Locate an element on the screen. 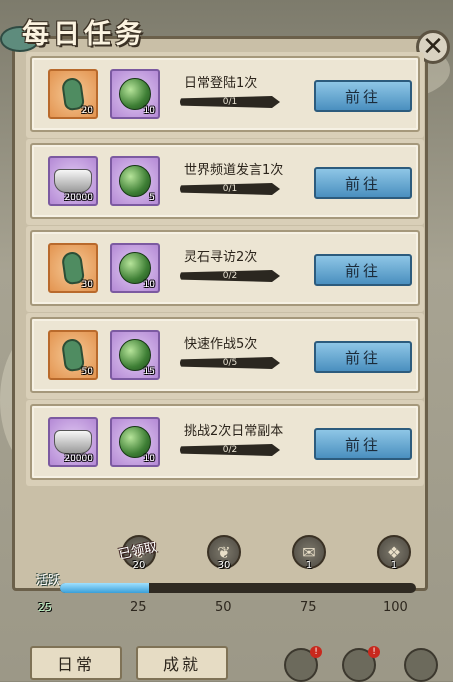 The image size is (453, 682). reward-count: 30 is located at coordinates (87, 285).